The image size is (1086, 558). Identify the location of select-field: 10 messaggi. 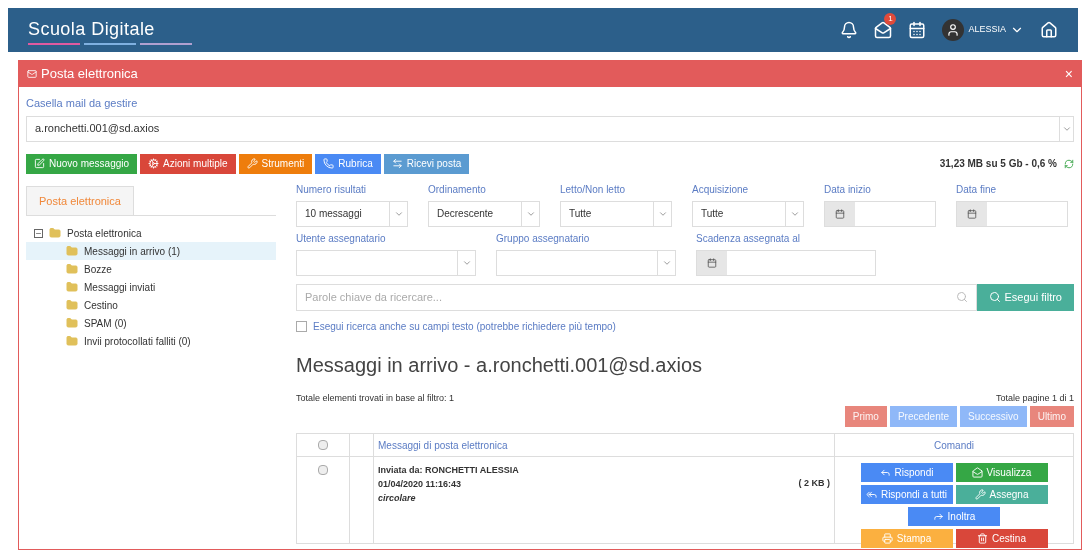
(352, 213).